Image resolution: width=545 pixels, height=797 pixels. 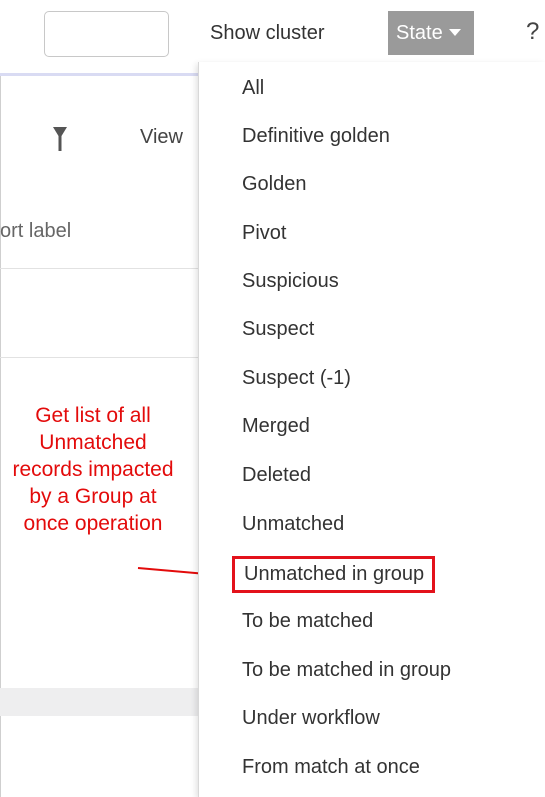 What do you see at coordinates (316, 136) in the screenshot?
I see `menu-item-definitive-golden: Definitive golden` at bounding box center [316, 136].